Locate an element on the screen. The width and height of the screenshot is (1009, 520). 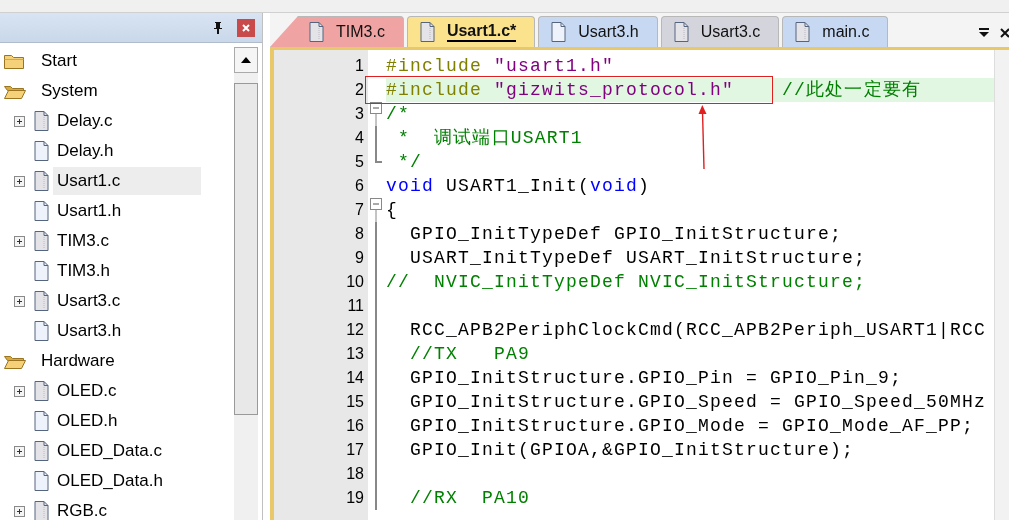
line-number: 9 is located at coordinates (359, 258).